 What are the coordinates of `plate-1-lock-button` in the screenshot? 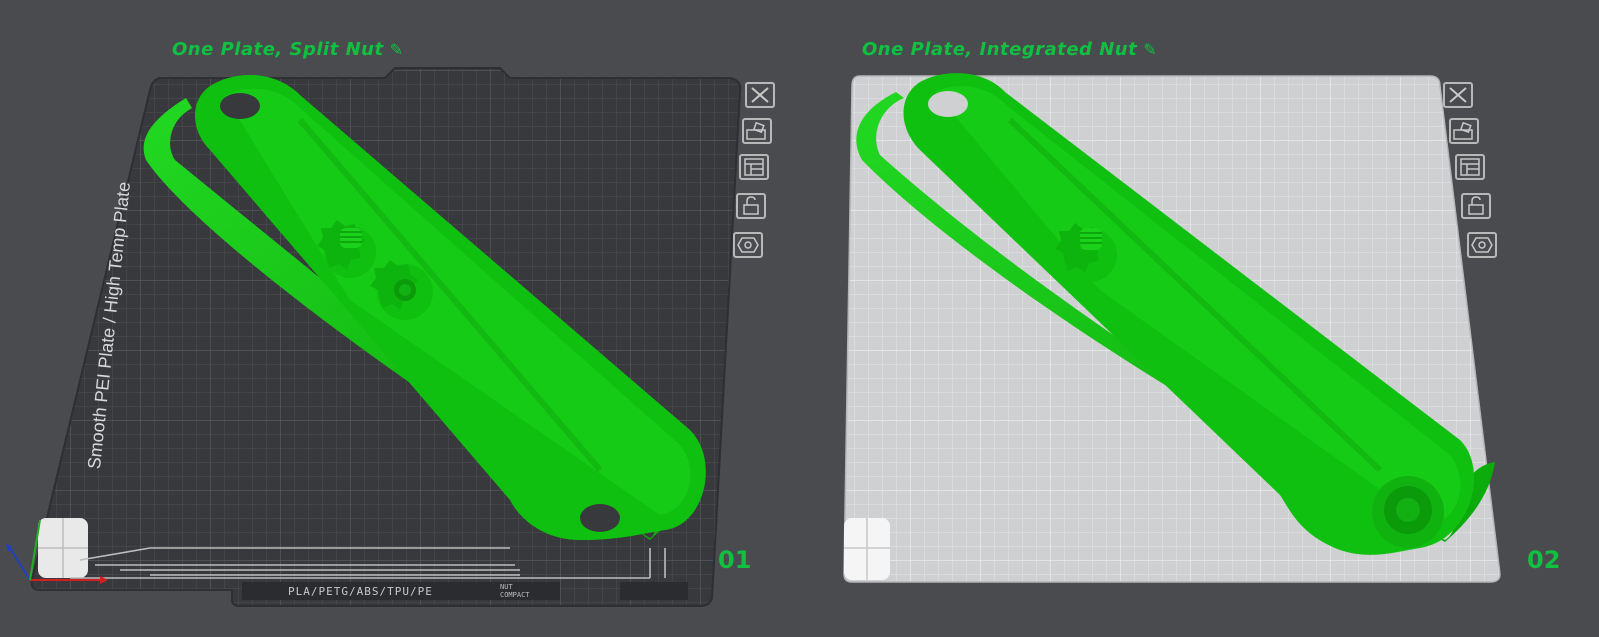 It's located at (751, 206).